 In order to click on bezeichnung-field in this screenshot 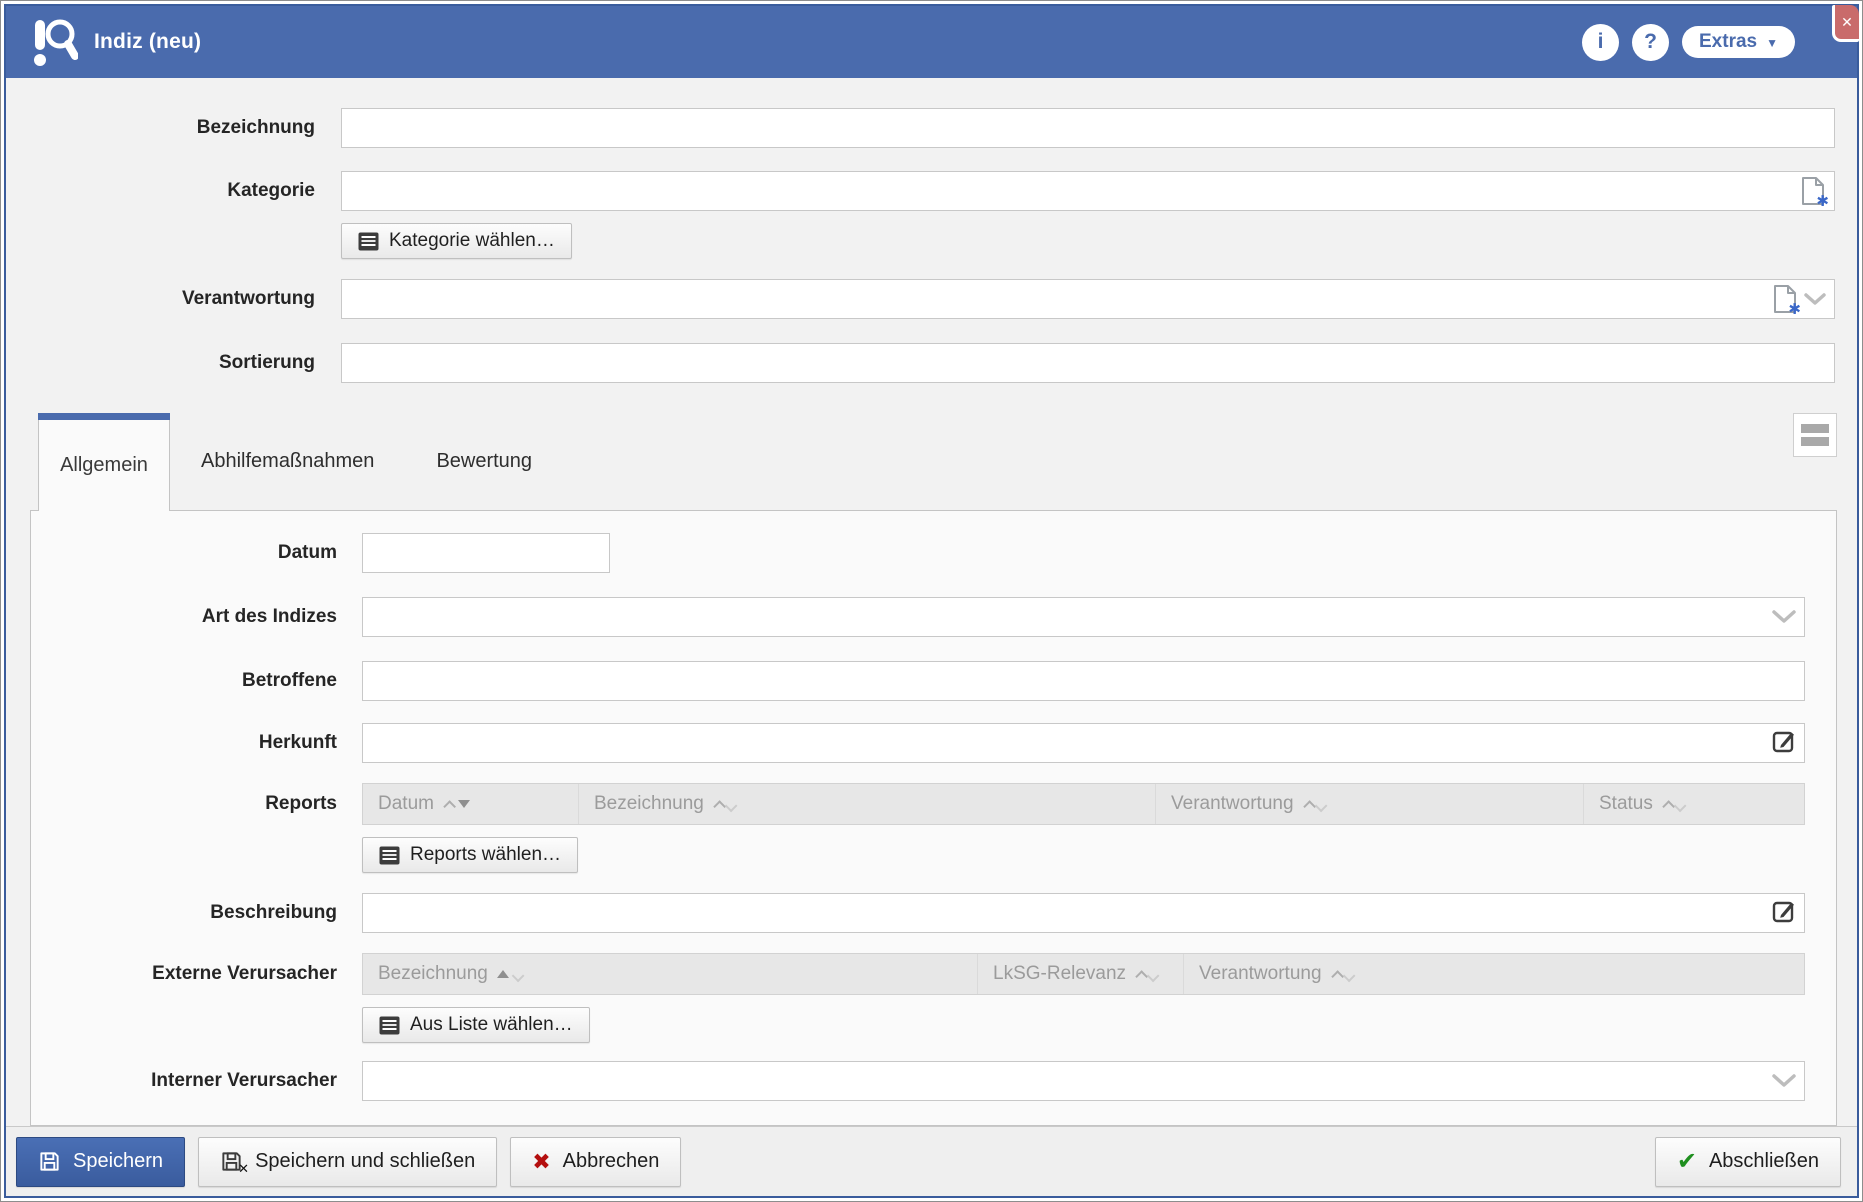, I will do `click(1088, 128)`.